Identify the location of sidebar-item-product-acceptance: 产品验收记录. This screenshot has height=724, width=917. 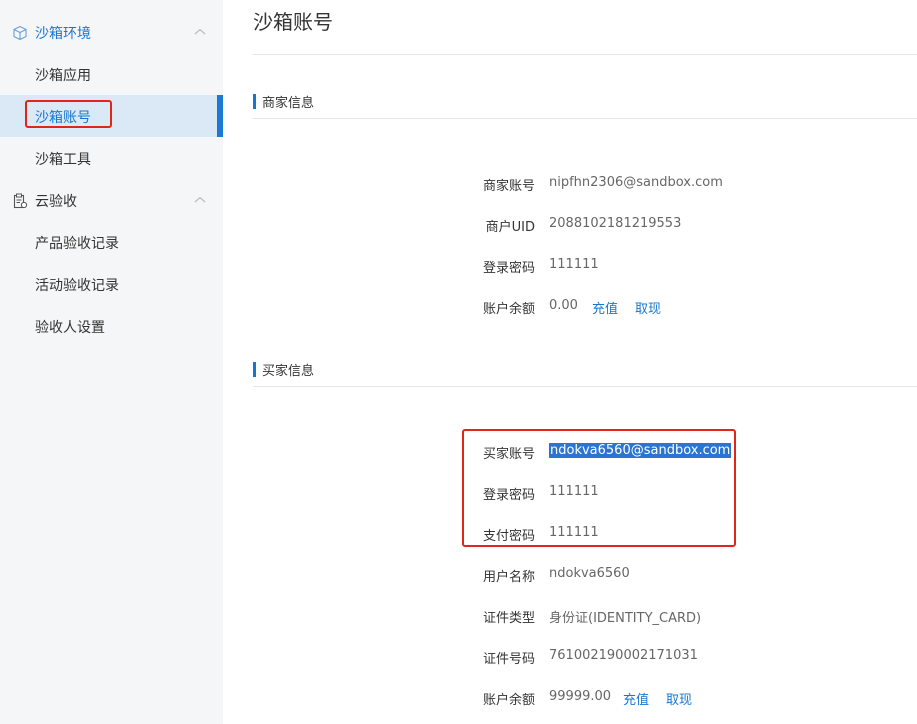
(111, 242).